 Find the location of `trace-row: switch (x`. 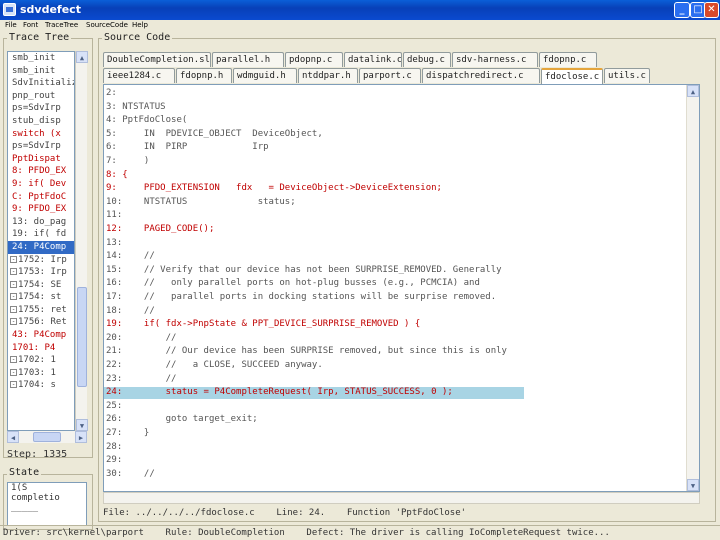

trace-row: switch (x is located at coordinates (41, 134).